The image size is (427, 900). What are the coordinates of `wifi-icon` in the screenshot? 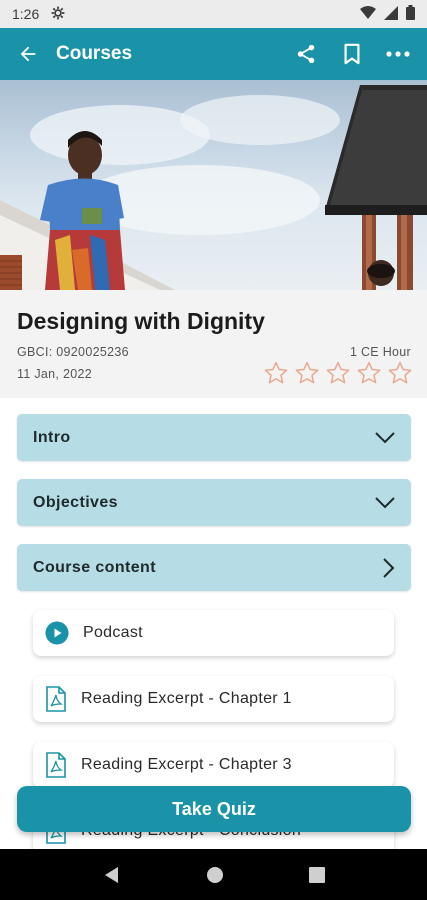 It's located at (368, 14).